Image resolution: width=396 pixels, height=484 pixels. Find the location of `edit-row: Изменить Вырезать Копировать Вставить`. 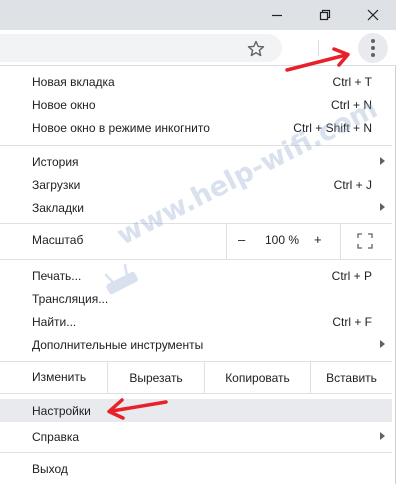

edit-row: Изменить Вырезать Копировать Вставить is located at coordinates (196, 377).